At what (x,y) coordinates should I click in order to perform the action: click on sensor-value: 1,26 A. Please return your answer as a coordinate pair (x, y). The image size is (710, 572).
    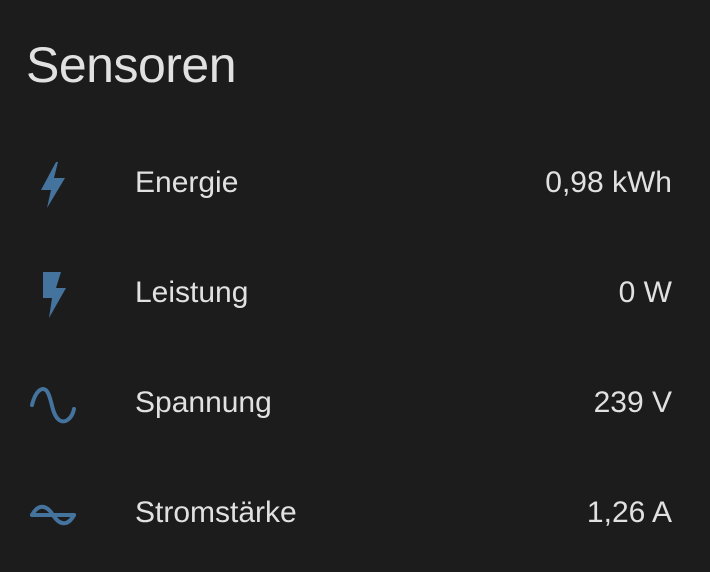
    Looking at the image, I should click on (629, 512).